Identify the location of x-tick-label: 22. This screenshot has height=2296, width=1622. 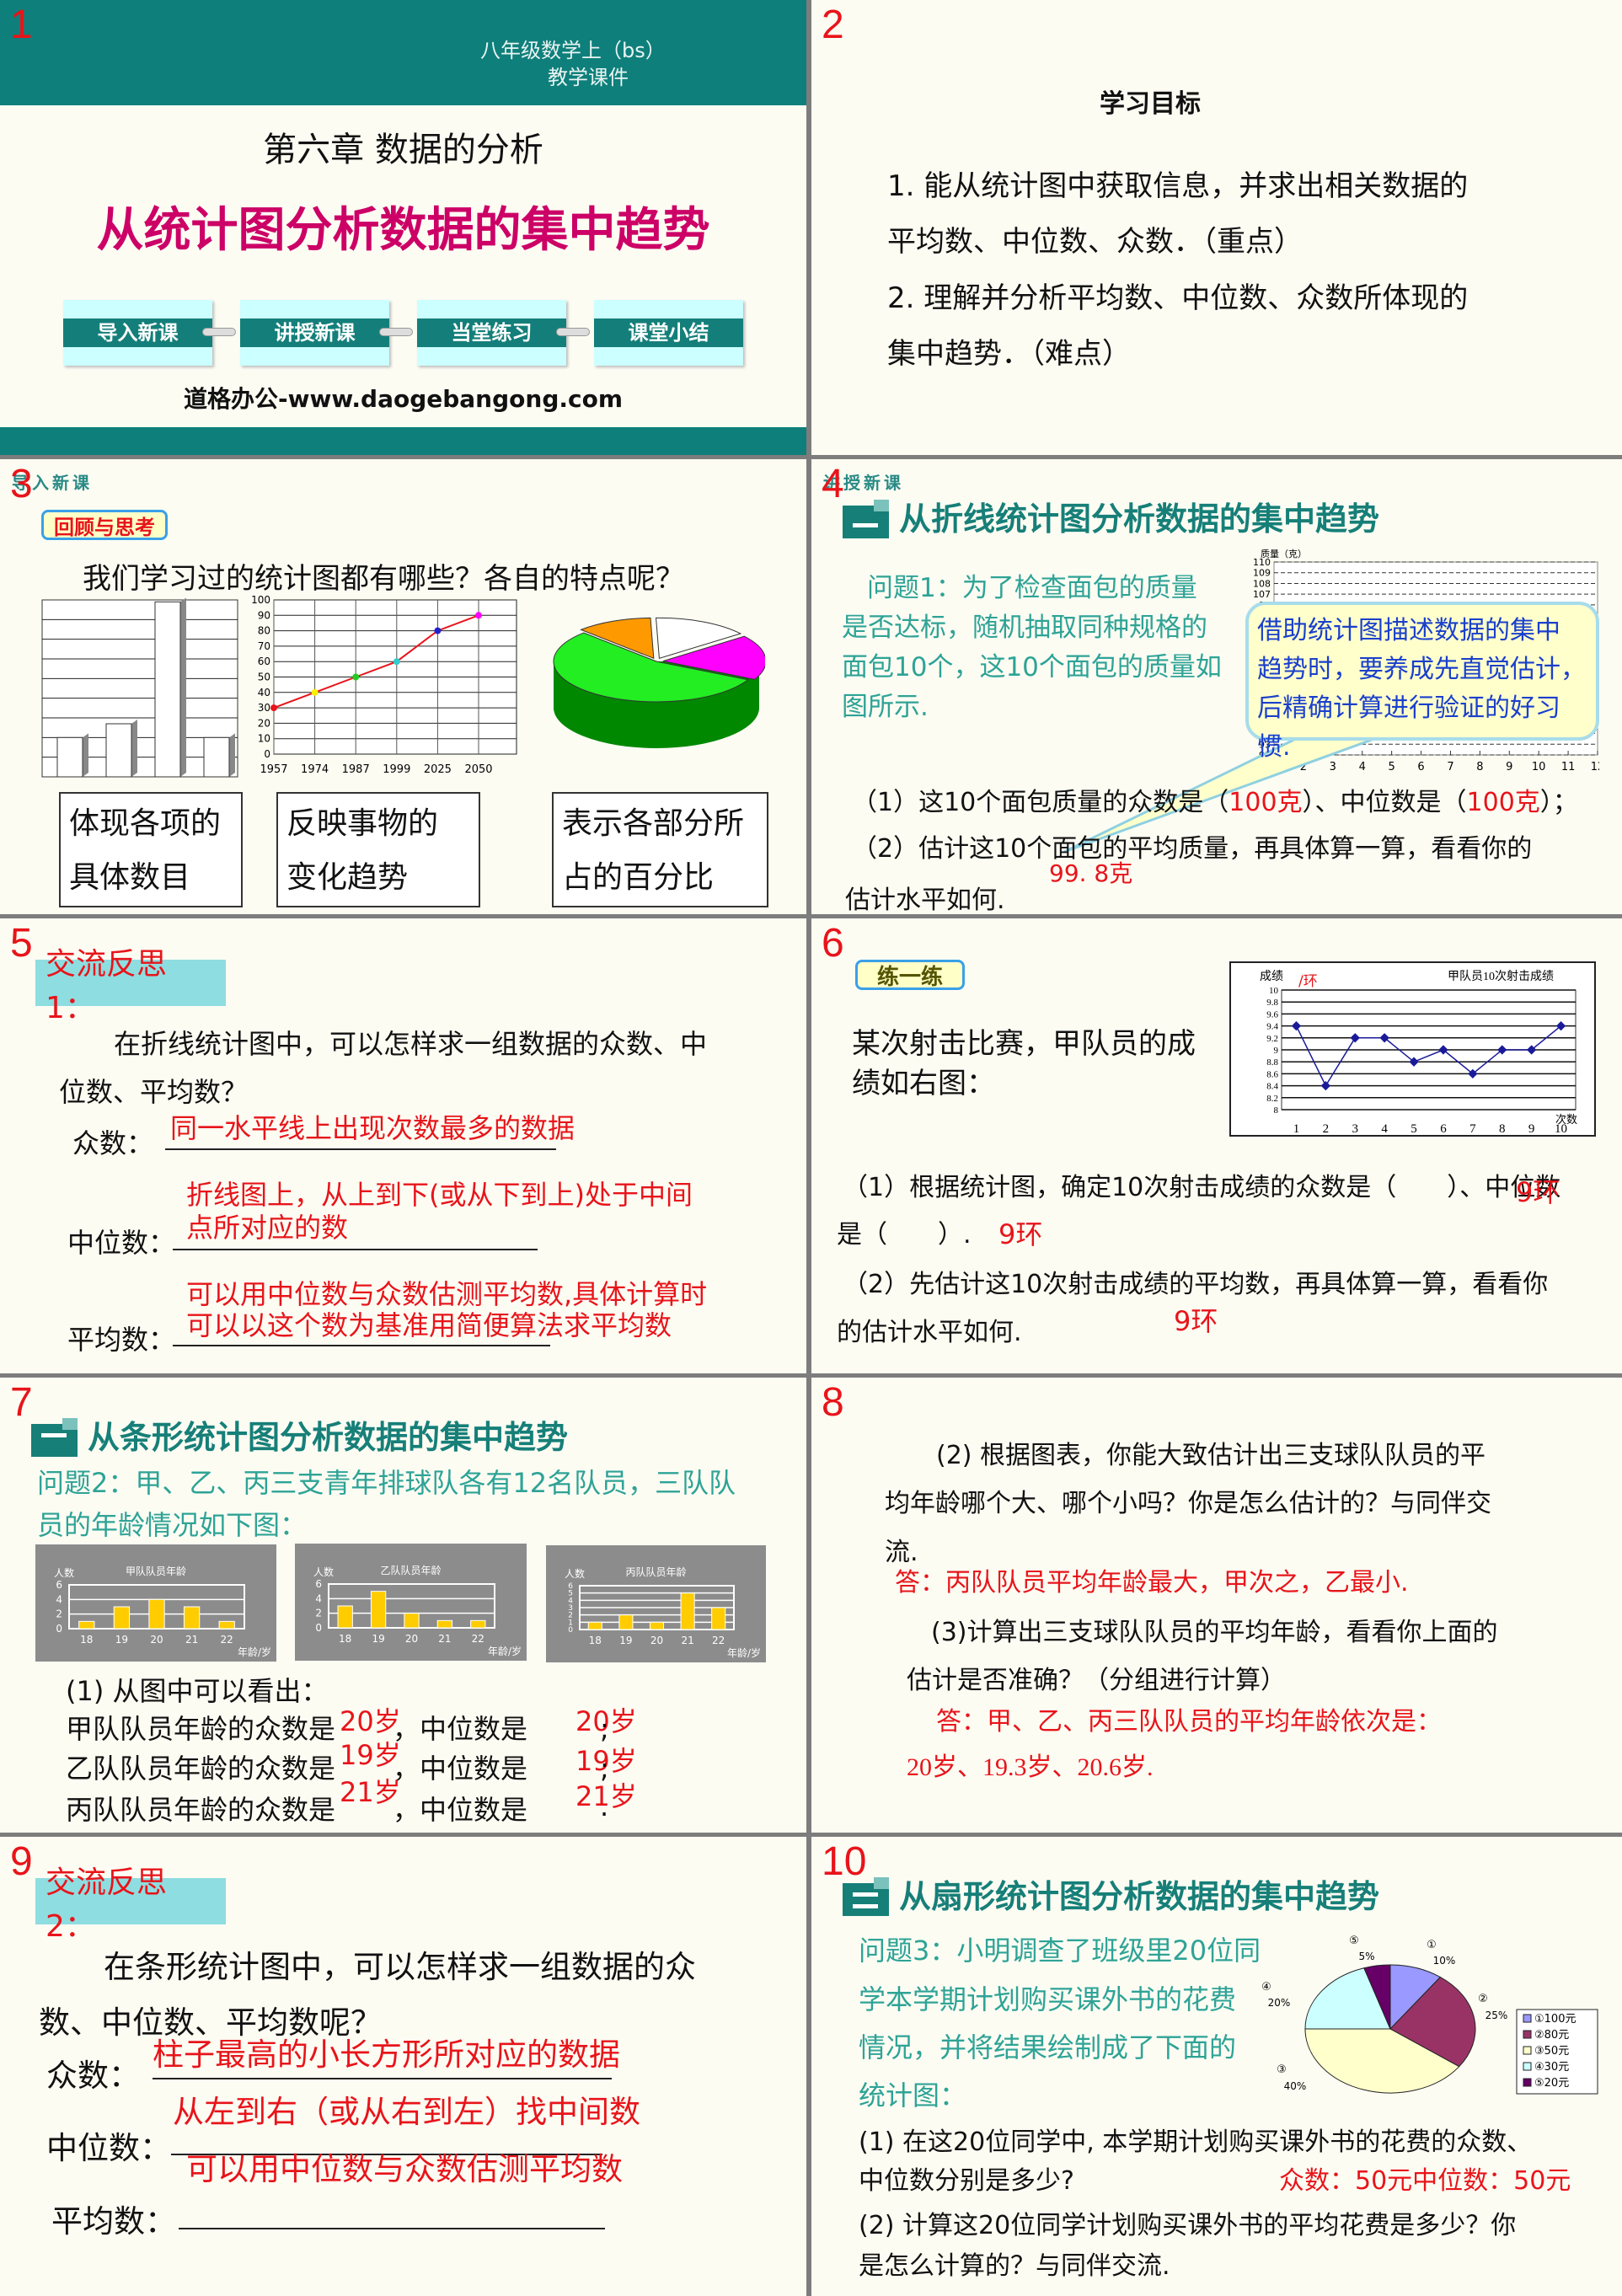
(227, 1640).